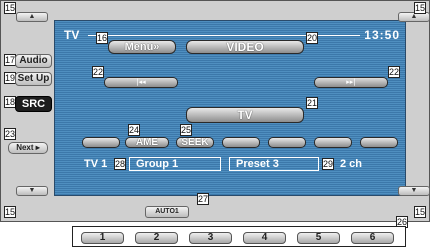 Image resolution: width=430 pixels, height=249 pixels. Describe the element at coordinates (245, 47) in the screenshot. I see `video-button: VIDEO` at that location.